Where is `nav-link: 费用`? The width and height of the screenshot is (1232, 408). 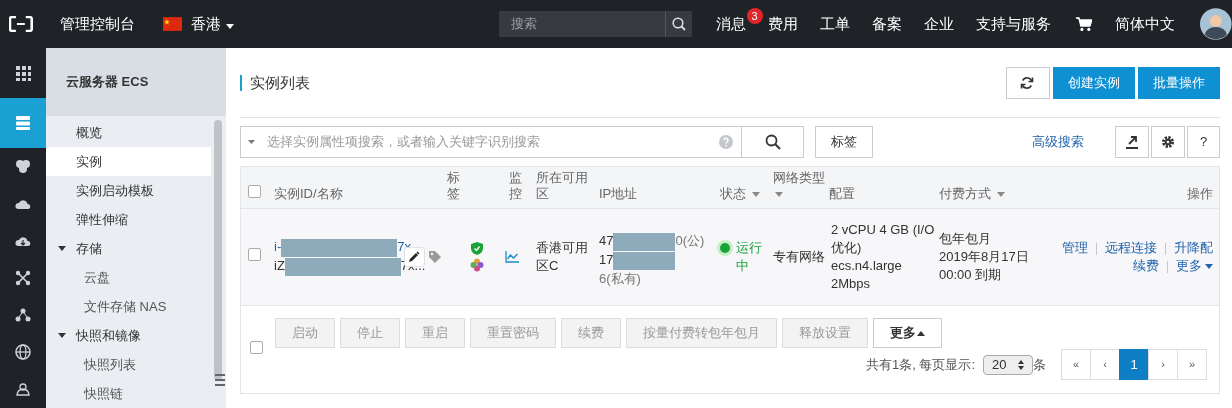 nav-link: 费用 is located at coordinates (782, 24).